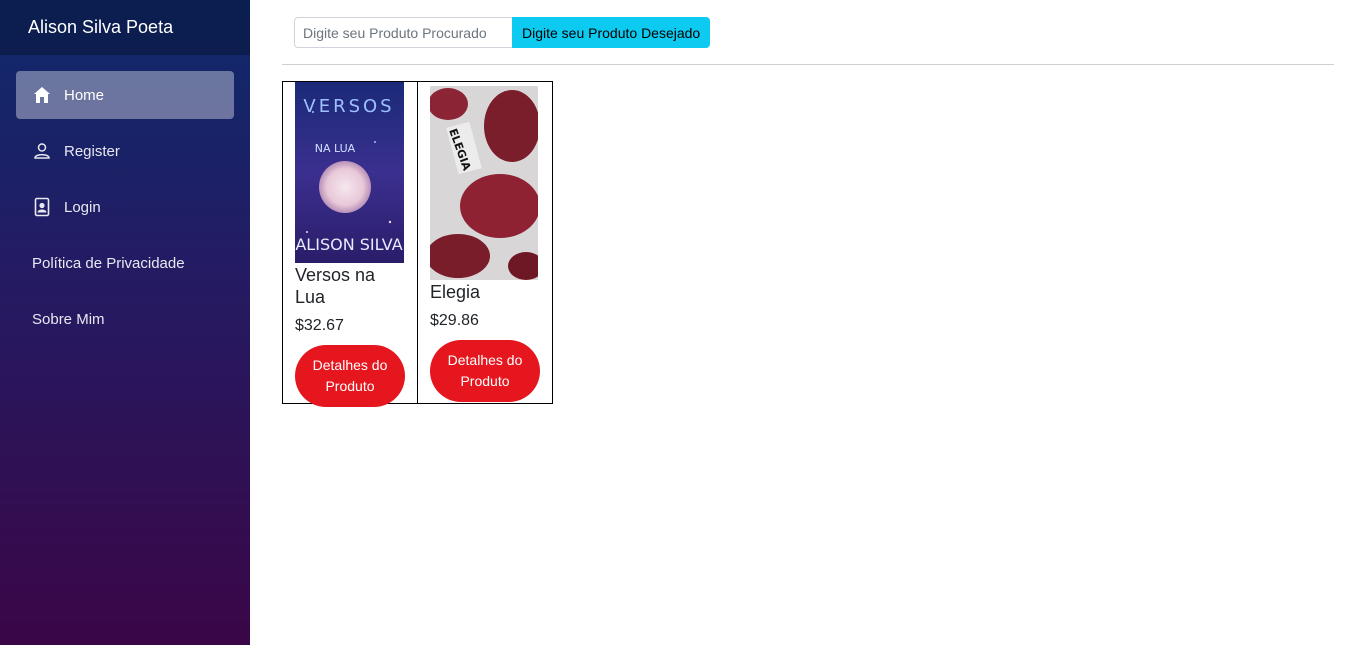 The width and height of the screenshot is (1358, 645). What do you see at coordinates (68, 319) in the screenshot?
I see `sidebar-item-label: Sobre Mim` at bounding box center [68, 319].